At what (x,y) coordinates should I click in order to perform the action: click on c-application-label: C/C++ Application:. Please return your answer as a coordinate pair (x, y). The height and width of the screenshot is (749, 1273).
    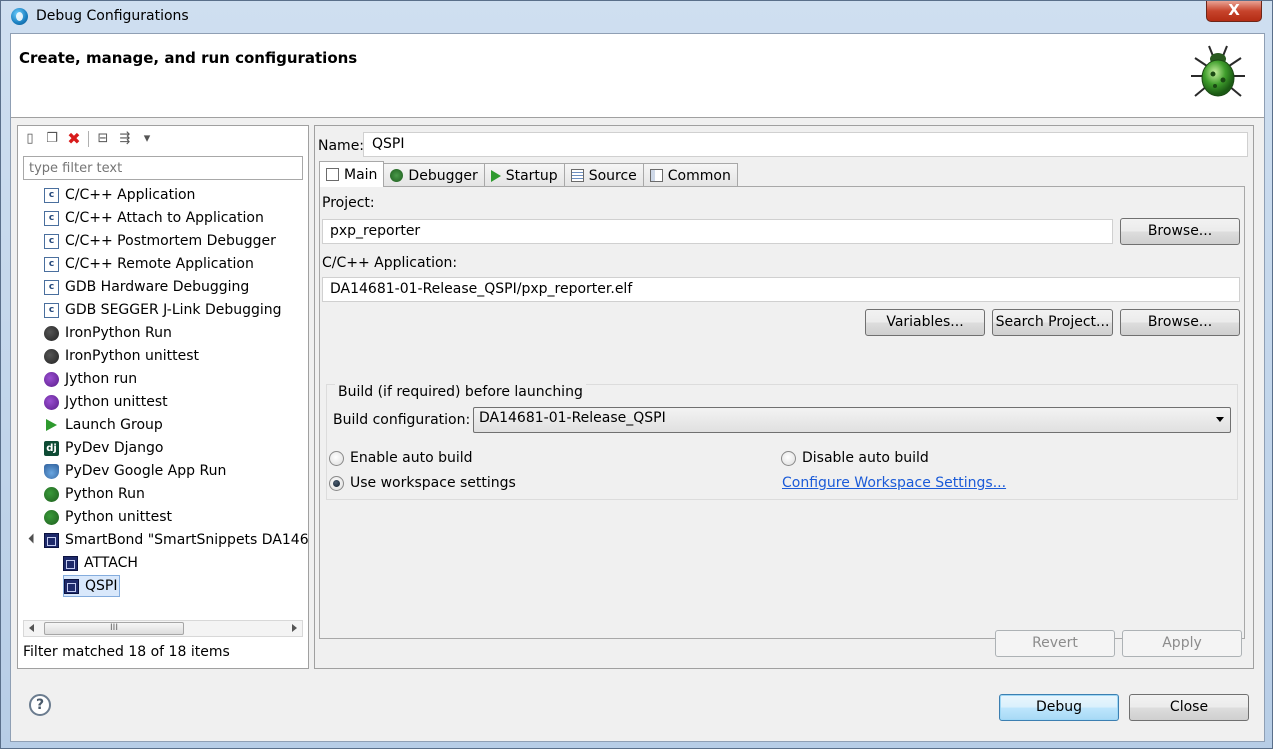
    Looking at the image, I should click on (390, 263).